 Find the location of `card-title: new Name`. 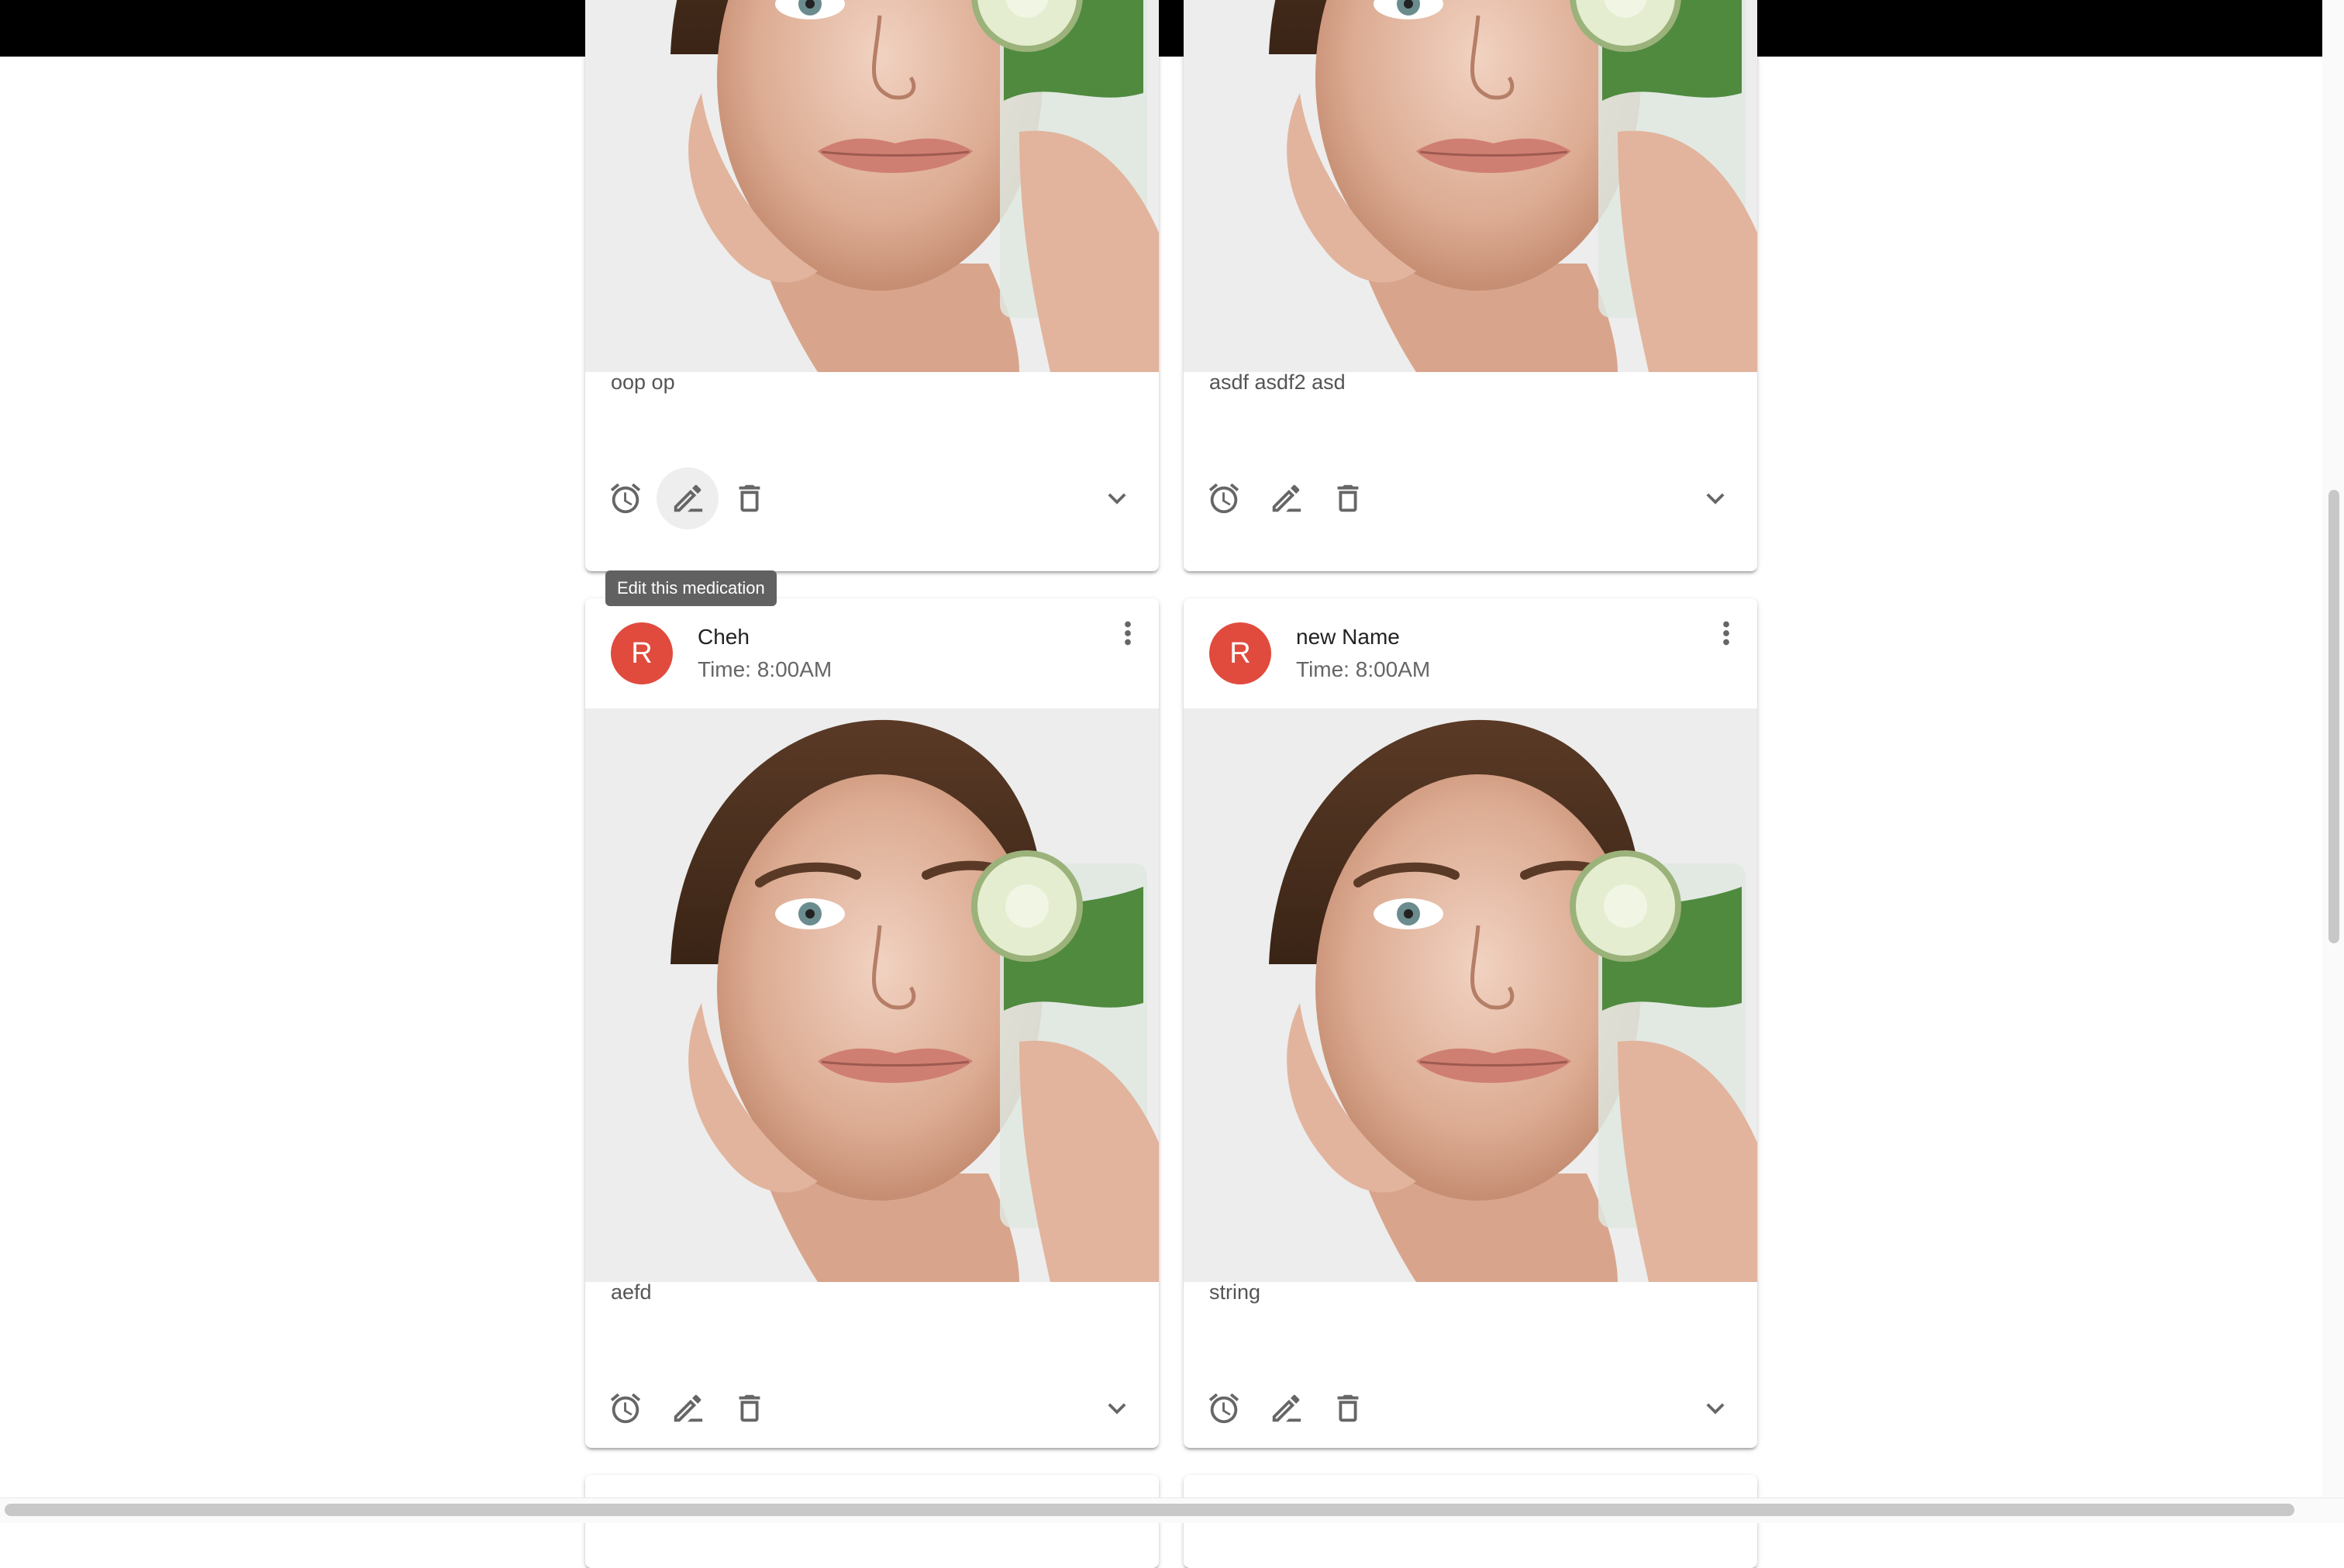

card-title: new Name is located at coordinates (1348, 637).